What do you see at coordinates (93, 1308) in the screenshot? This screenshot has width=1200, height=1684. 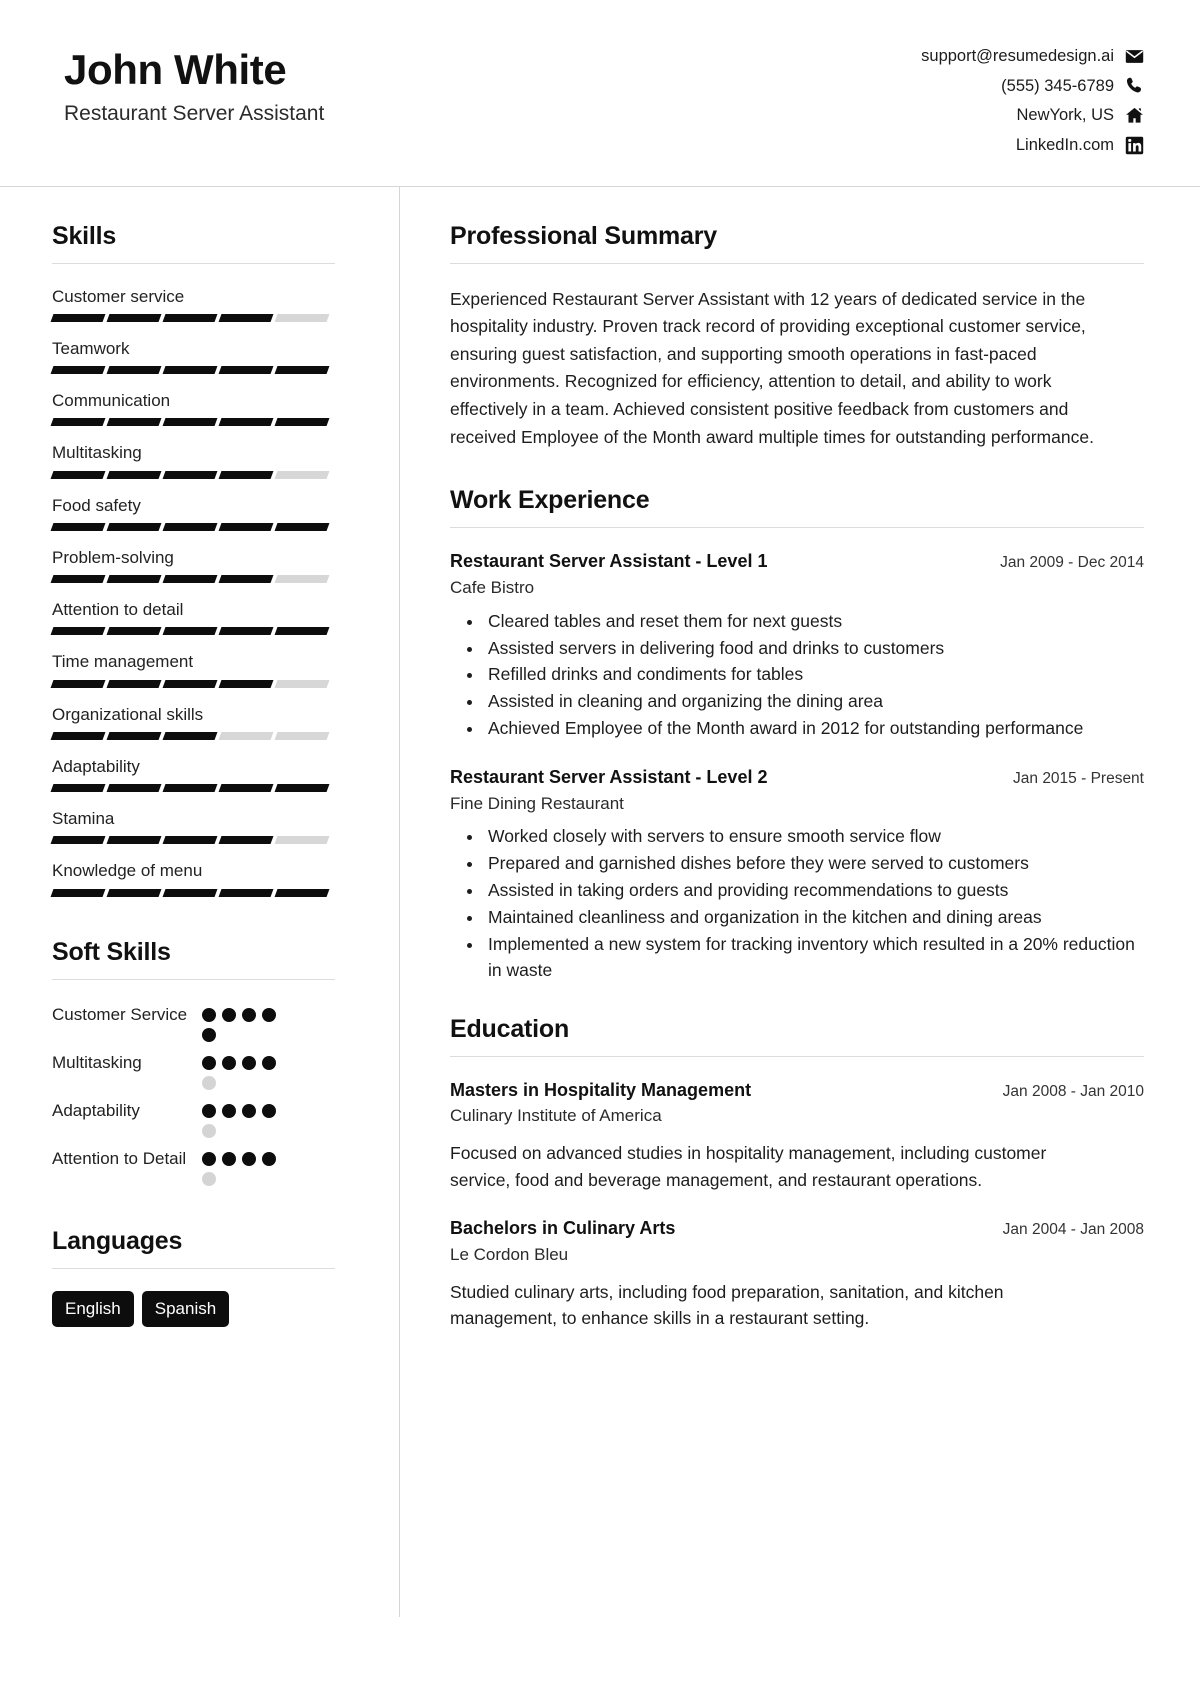 I see `language-pill: English` at bounding box center [93, 1308].